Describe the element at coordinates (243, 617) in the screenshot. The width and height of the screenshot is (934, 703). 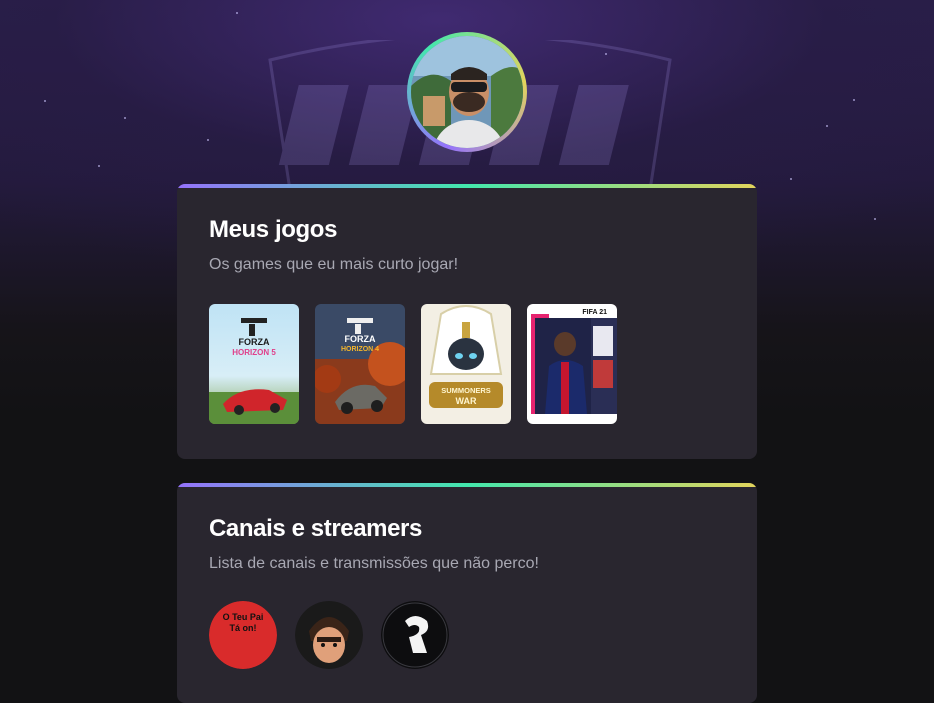
I see `streamer-label-line: O Teu Pai` at that location.